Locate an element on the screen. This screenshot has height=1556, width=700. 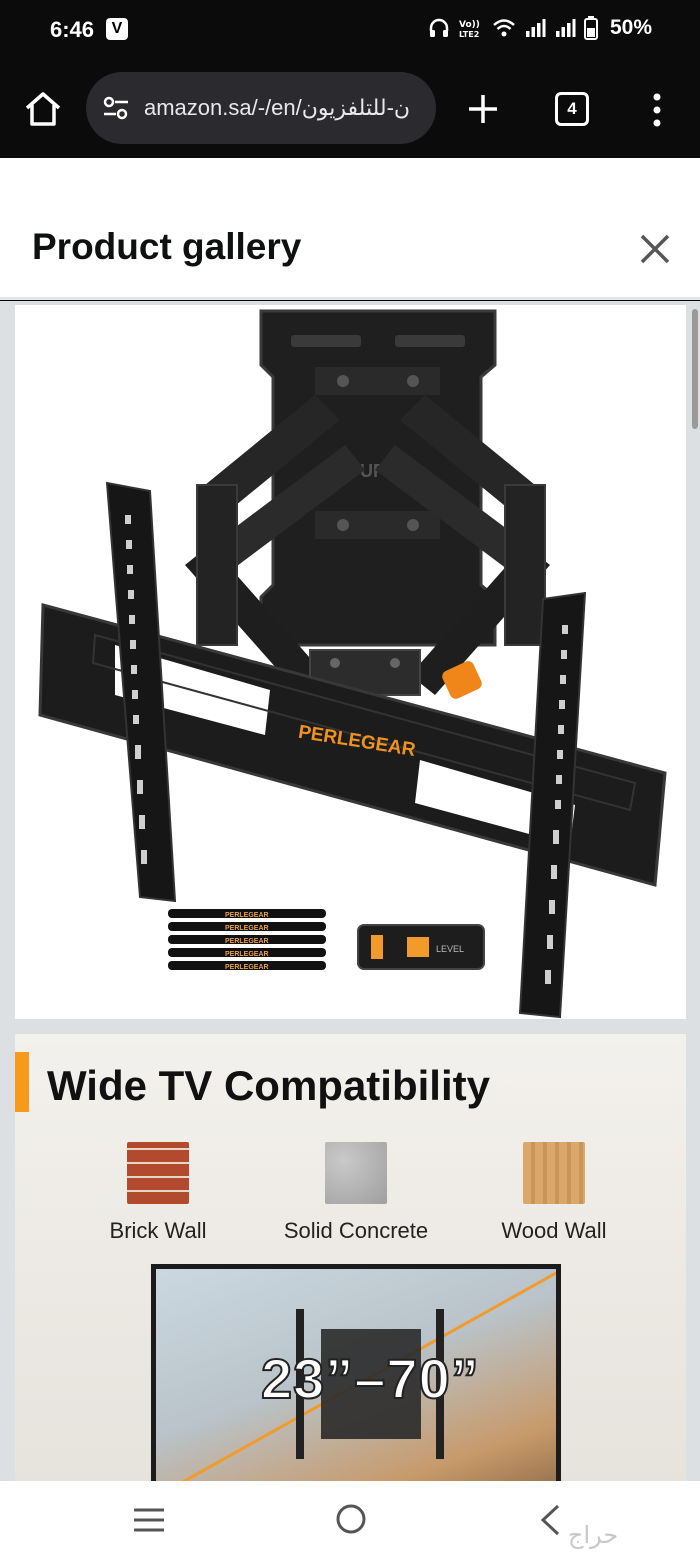
tab-switcher-button: 4 is located at coordinates (572, 109).